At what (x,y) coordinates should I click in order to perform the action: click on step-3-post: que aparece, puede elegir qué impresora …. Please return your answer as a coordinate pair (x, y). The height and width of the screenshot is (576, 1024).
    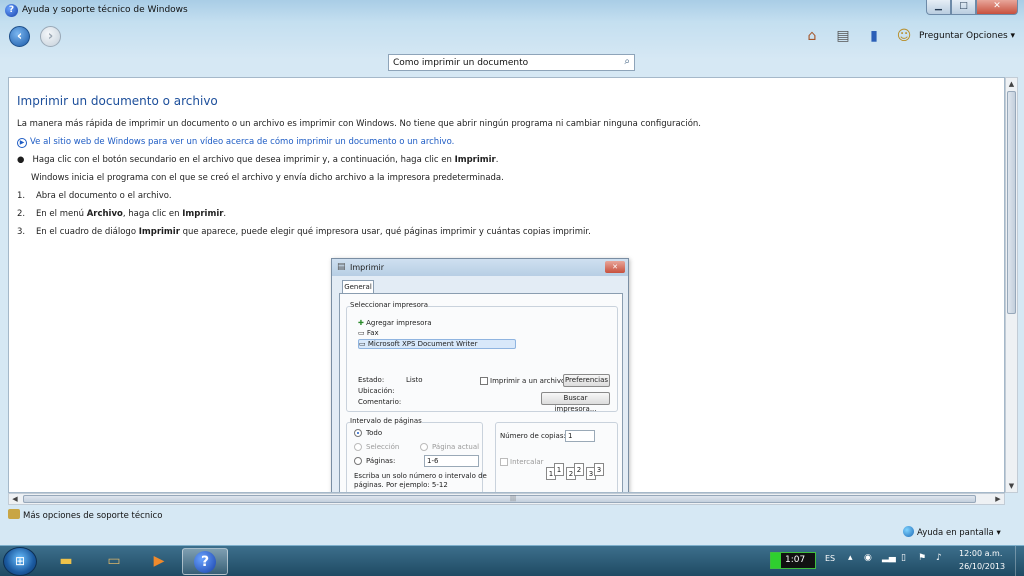
    Looking at the image, I should click on (385, 232).